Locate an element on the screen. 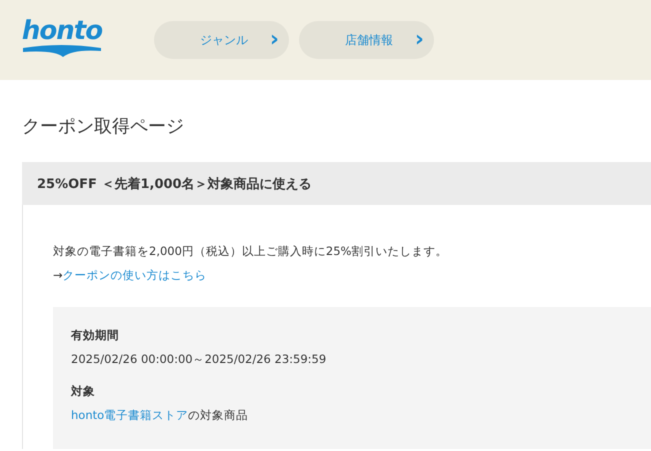 Image resolution: width=651 pixels, height=451 pixels. detail-label: 有効期間 is located at coordinates (95, 335).